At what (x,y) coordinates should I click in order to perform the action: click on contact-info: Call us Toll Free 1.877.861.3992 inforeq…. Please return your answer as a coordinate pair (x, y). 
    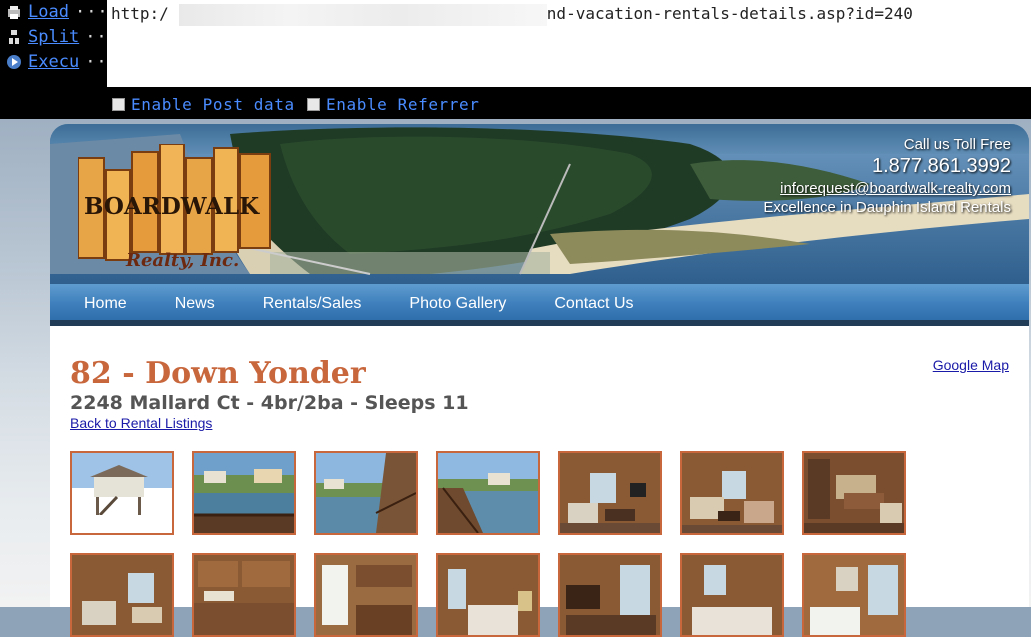
    Looking at the image, I should click on (887, 176).